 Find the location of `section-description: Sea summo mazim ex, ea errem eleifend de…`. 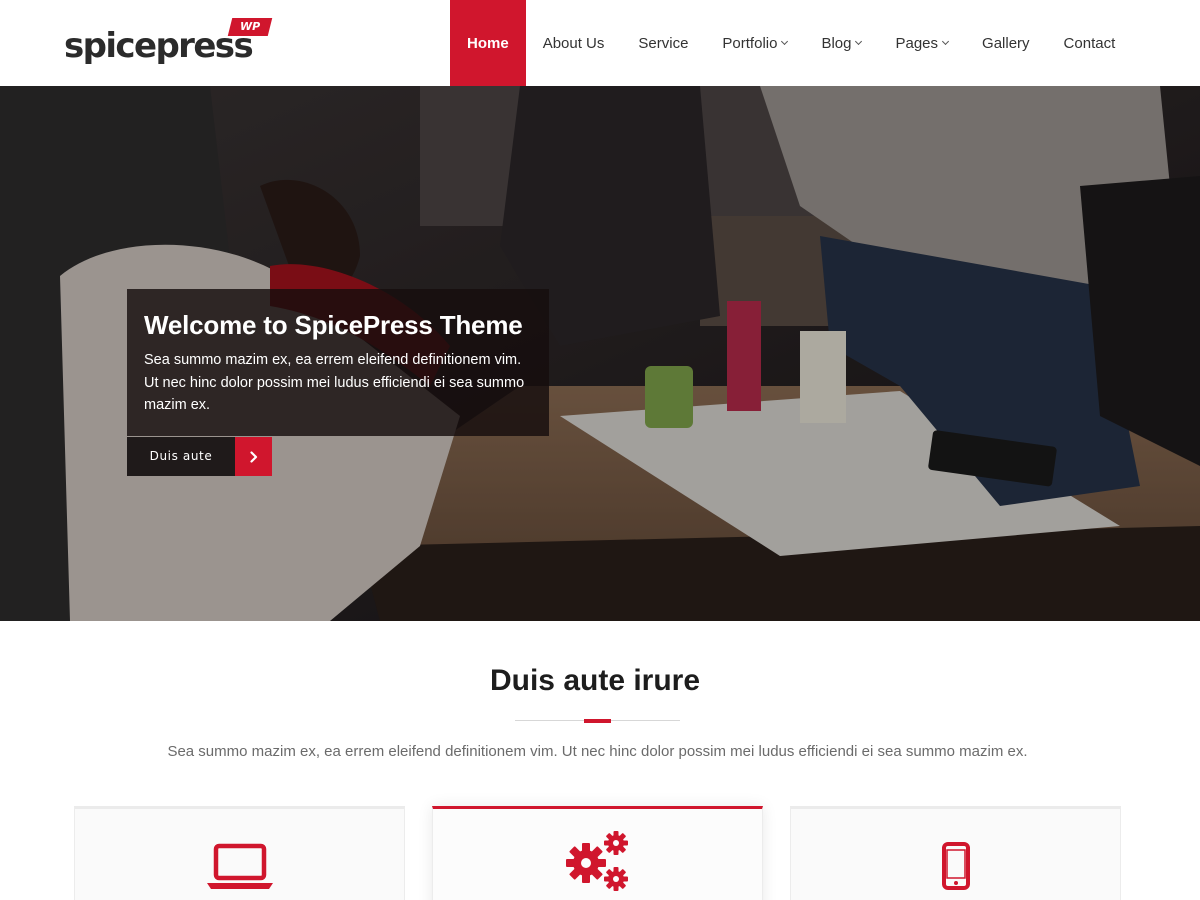

section-description: Sea summo mazim ex, ea errem eleifend de… is located at coordinates (597, 751).